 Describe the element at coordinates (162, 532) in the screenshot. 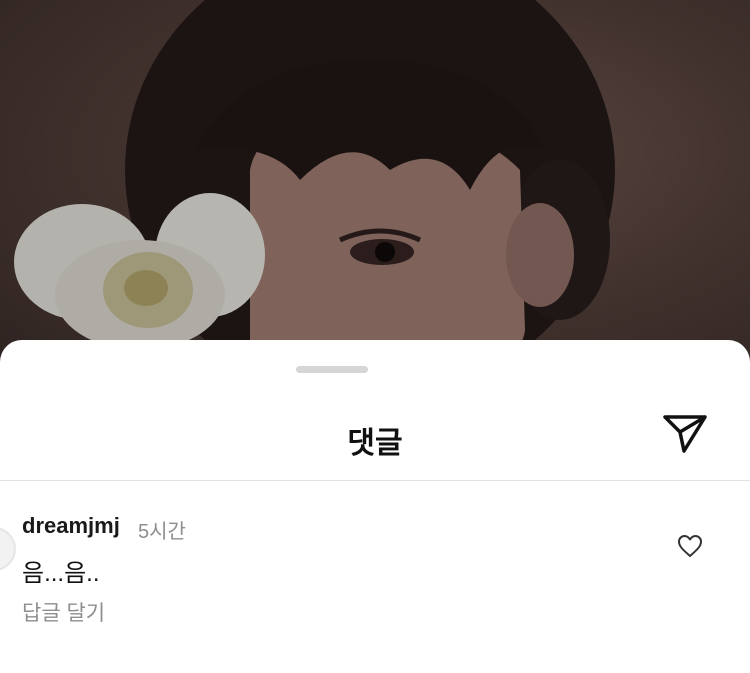

I see `comment-timestamp: 5시간` at that location.